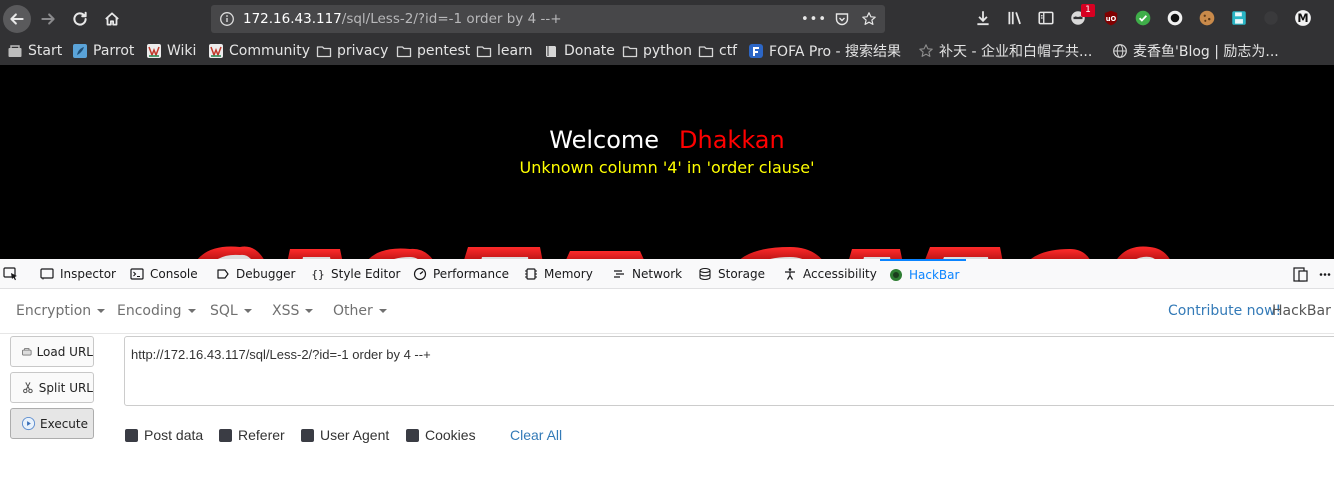  I want to click on tab-console: Console, so click(164, 274).